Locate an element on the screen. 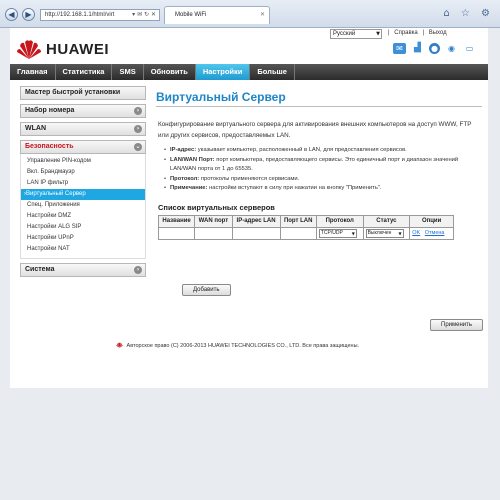  column-header-protocol: Протокол is located at coordinates (339, 221).